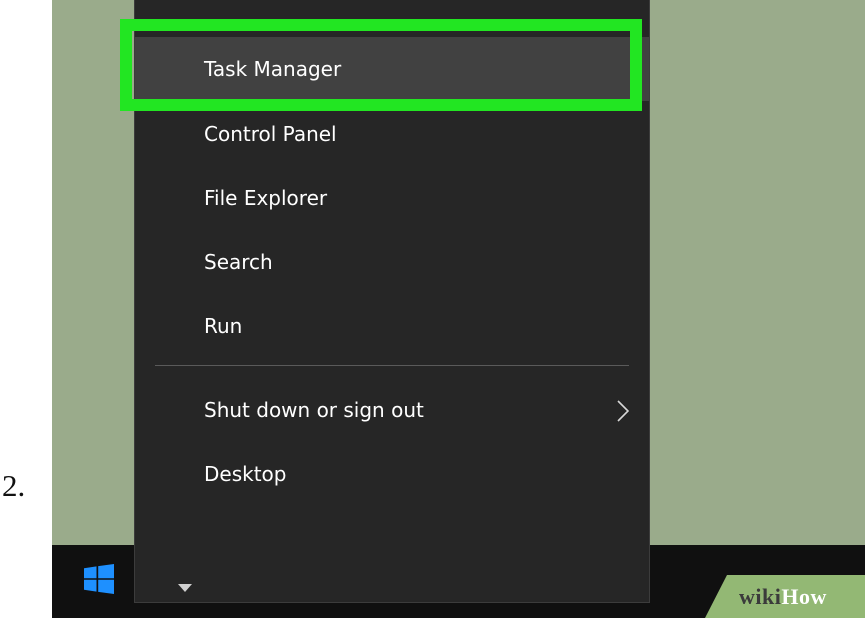 The width and height of the screenshot is (865, 618). I want to click on menu-item-desktop: Desktop, so click(392, 474).